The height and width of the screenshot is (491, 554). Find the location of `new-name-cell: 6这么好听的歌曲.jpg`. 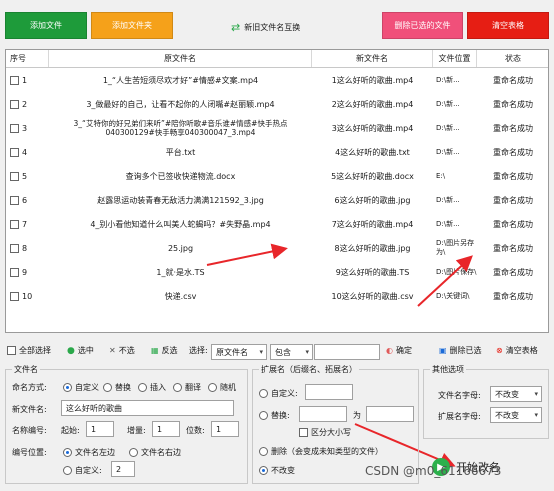

new-name-cell: 6这么好听的歌曲.jpg is located at coordinates (372, 200).